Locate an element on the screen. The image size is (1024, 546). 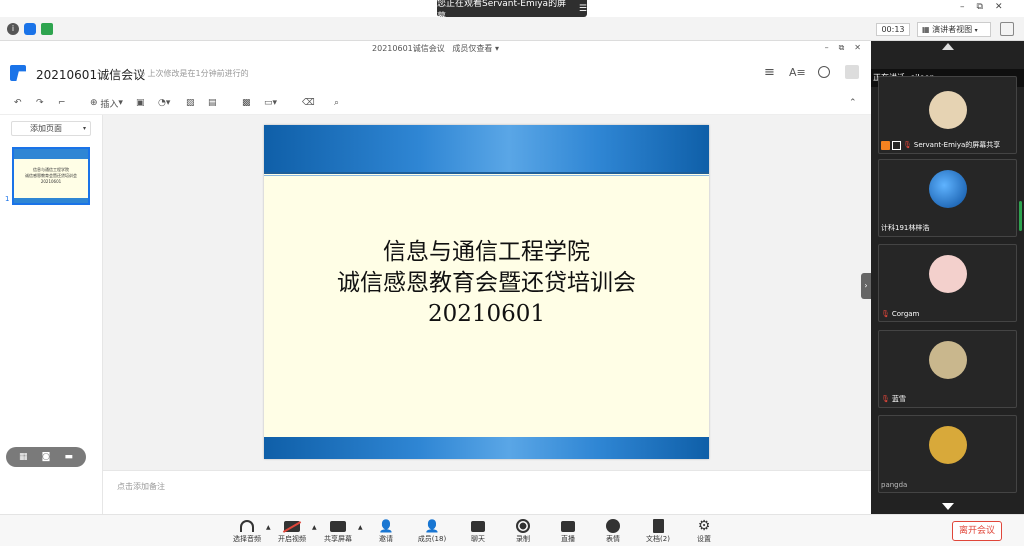
image-icon: ▨ is located at coordinates (190, 103).